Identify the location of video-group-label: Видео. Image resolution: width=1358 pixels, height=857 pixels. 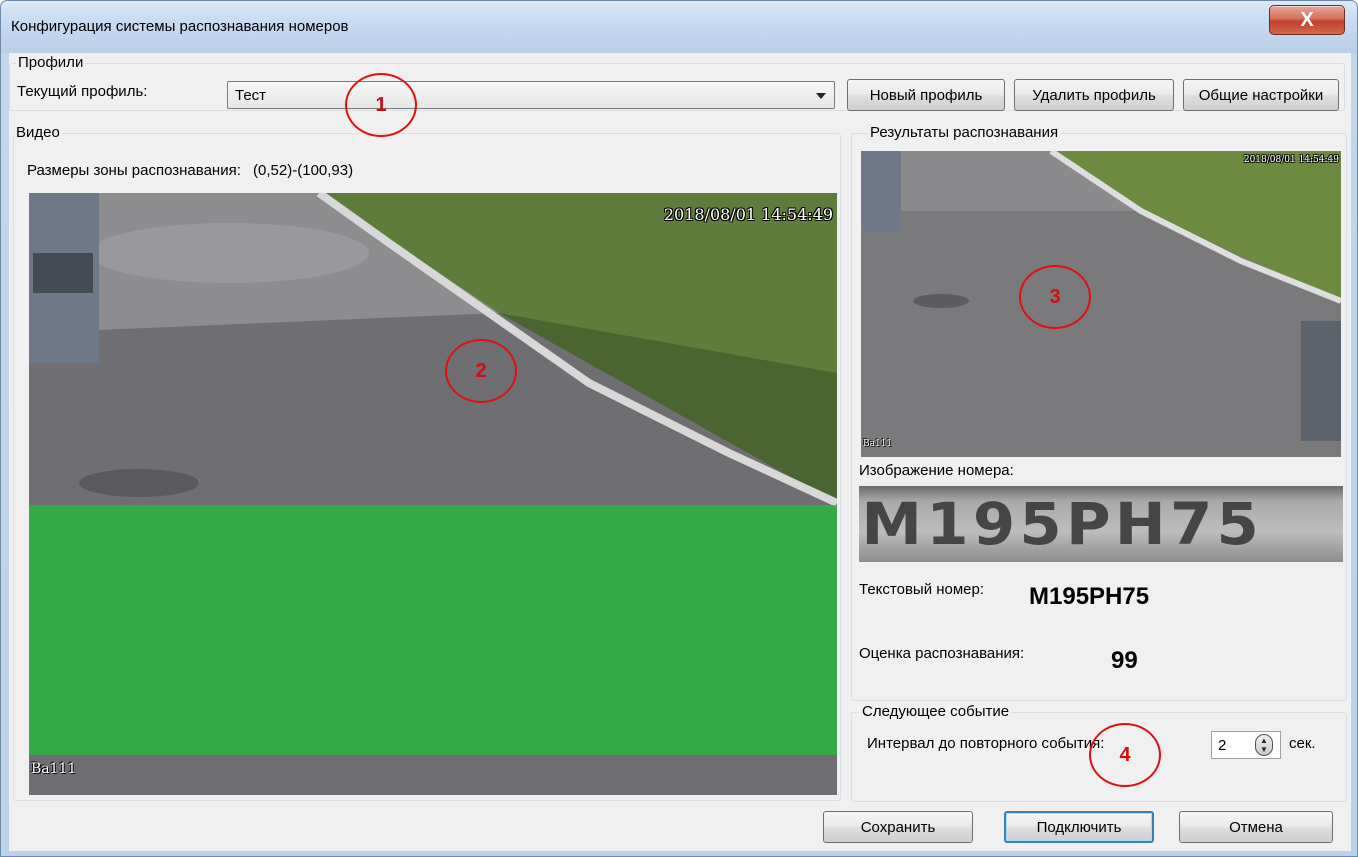
(38, 132).